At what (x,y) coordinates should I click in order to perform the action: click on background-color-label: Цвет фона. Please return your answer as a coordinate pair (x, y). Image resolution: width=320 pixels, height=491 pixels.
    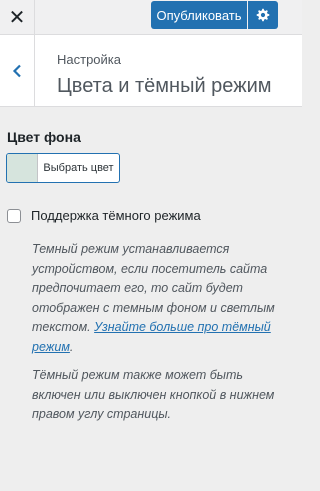
    Looking at the image, I should click on (44, 137).